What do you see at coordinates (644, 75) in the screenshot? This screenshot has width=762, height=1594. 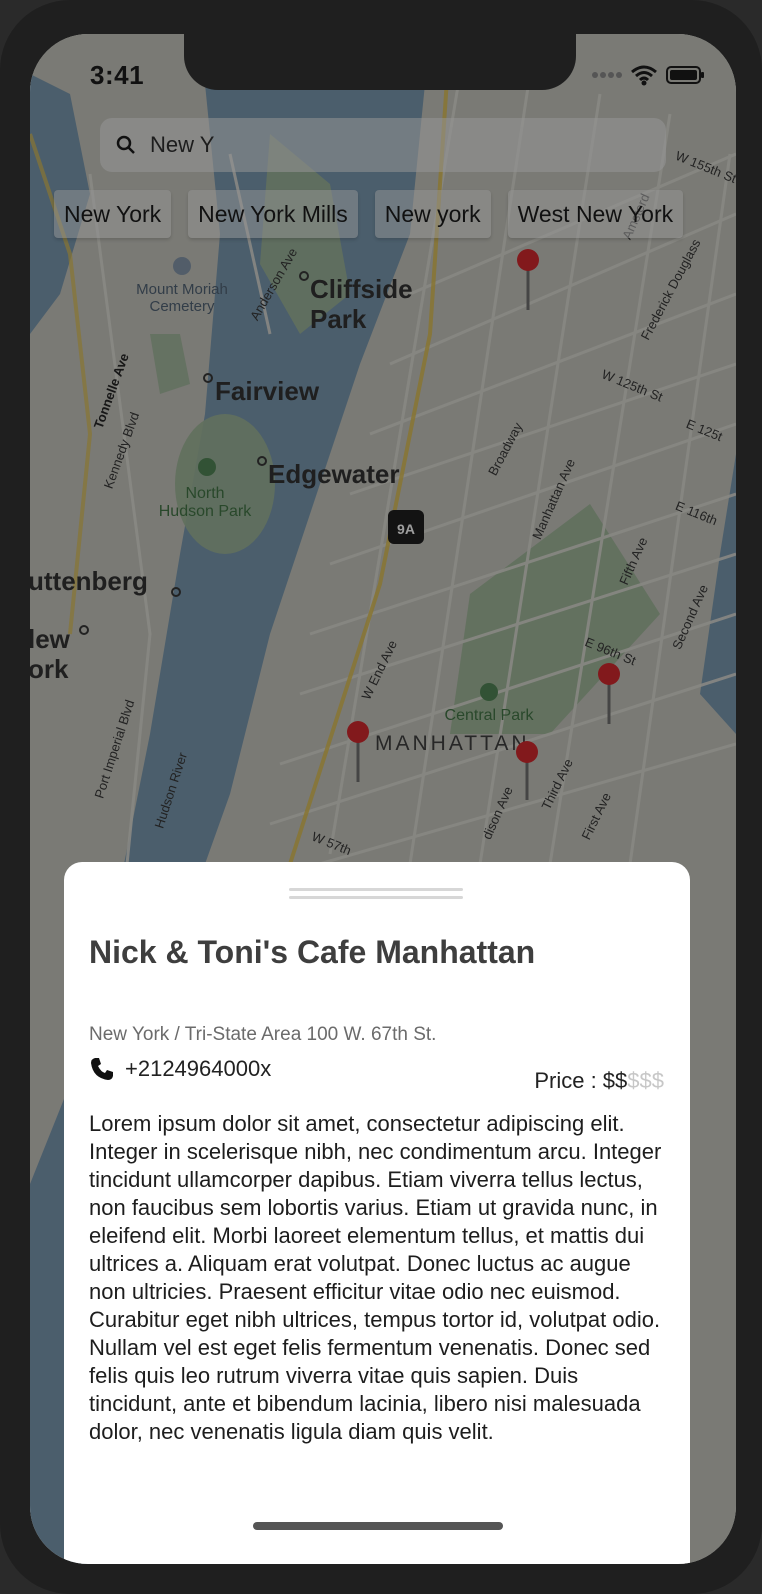 I see `wifi-icon` at bounding box center [644, 75].